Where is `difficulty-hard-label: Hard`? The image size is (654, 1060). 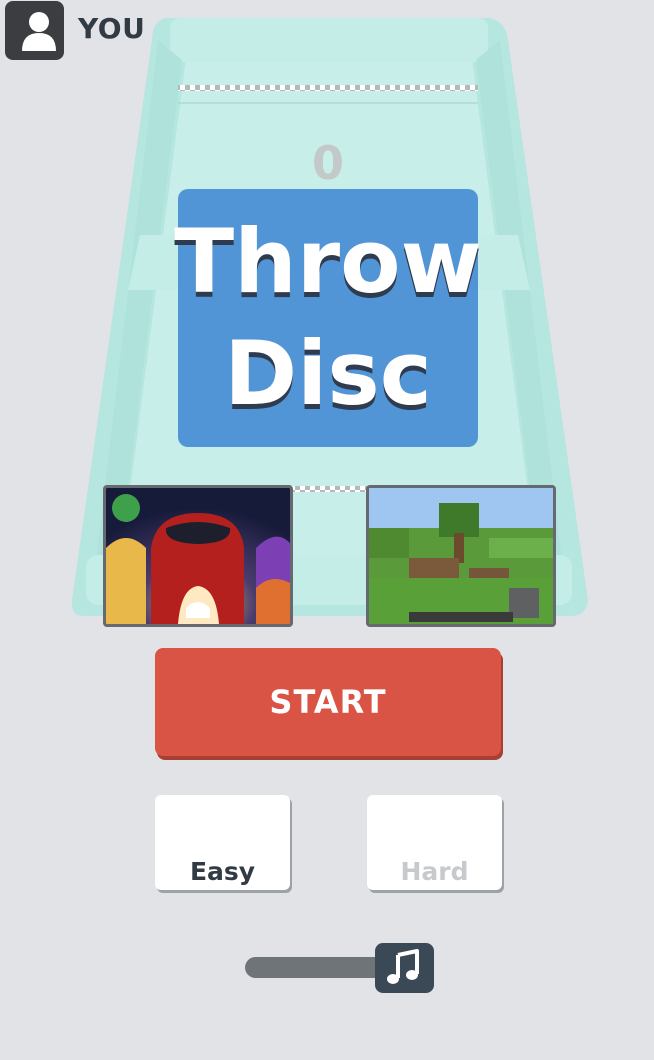
difficulty-hard-label: Hard is located at coordinates (434, 871).